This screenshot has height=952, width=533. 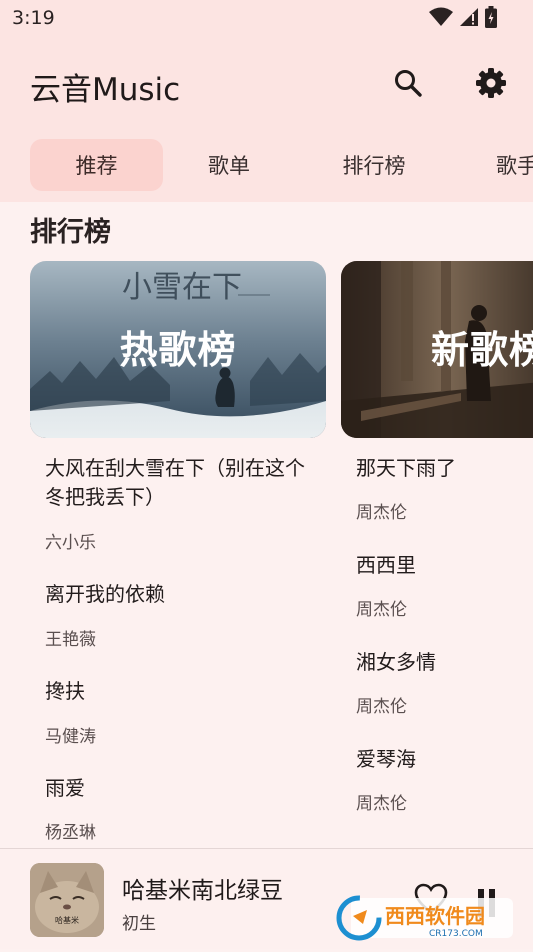 I want to click on song-title: 离开我的依赖, so click(x=105, y=594).